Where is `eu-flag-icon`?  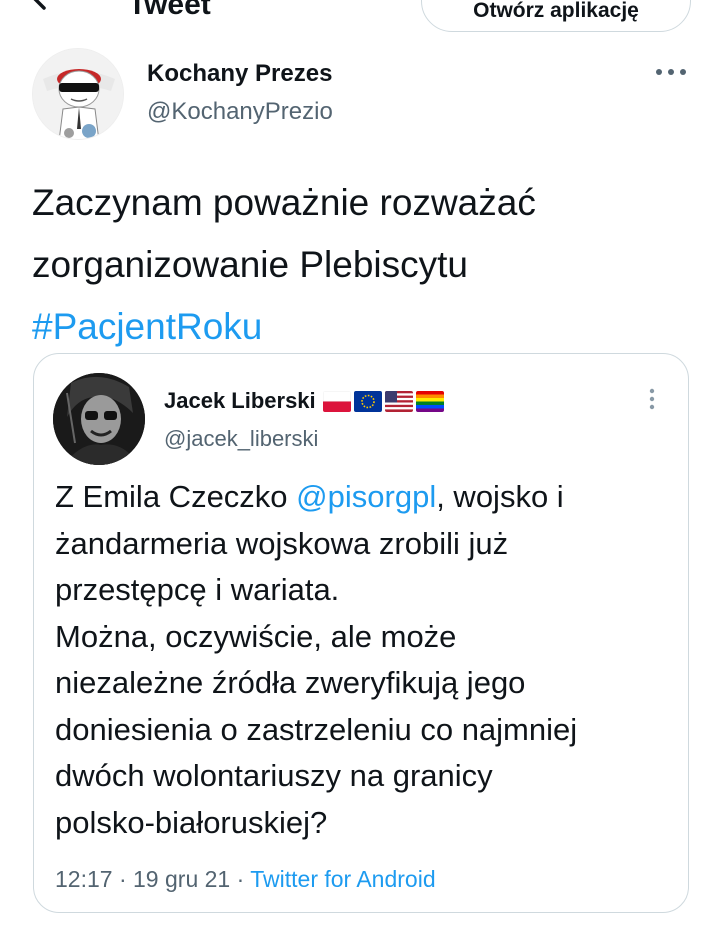
eu-flag-icon is located at coordinates (367, 401).